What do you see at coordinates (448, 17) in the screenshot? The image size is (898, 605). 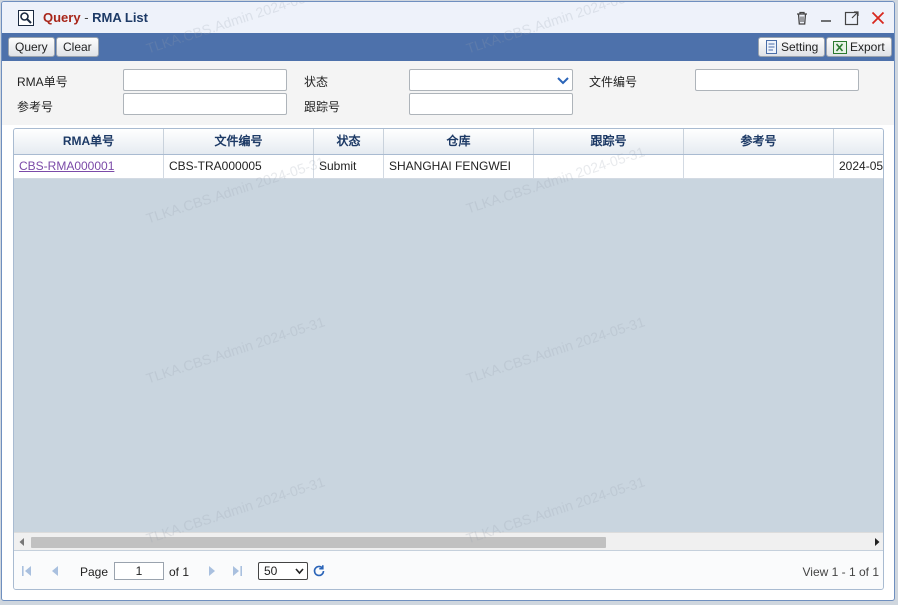 I see `title-bar: Query - RMA List` at bounding box center [448, 17].